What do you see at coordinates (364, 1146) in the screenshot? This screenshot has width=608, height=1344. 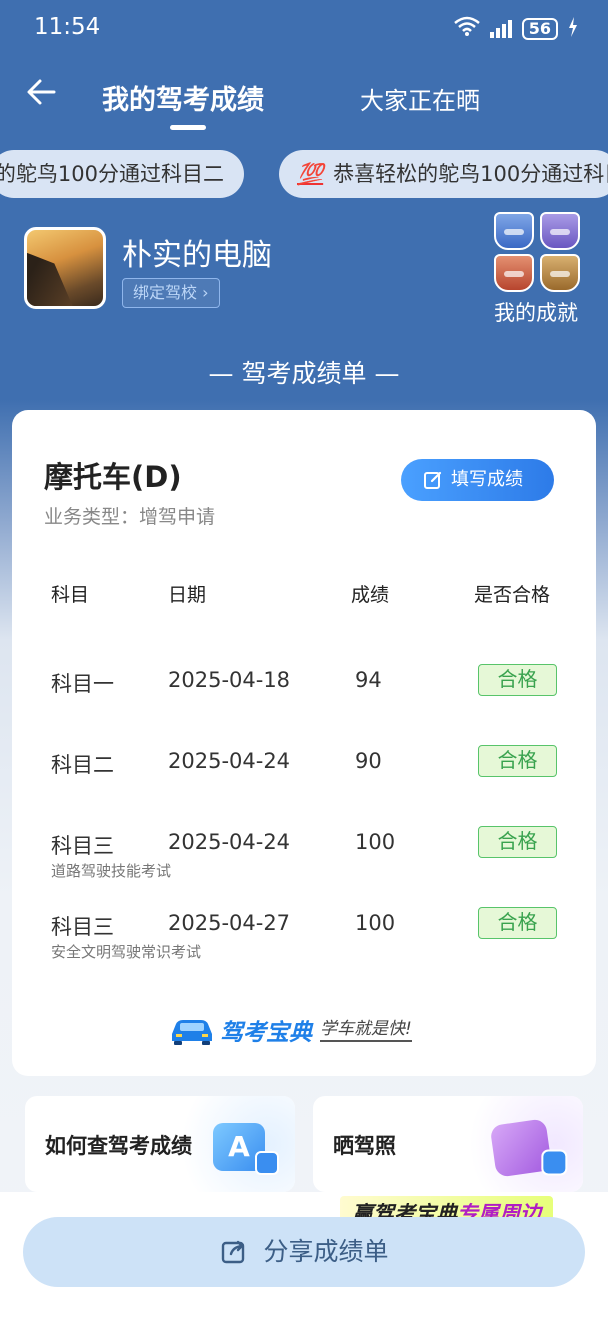 I see `show-license-label: 晒驾照` at bounding box center [364, 1146].